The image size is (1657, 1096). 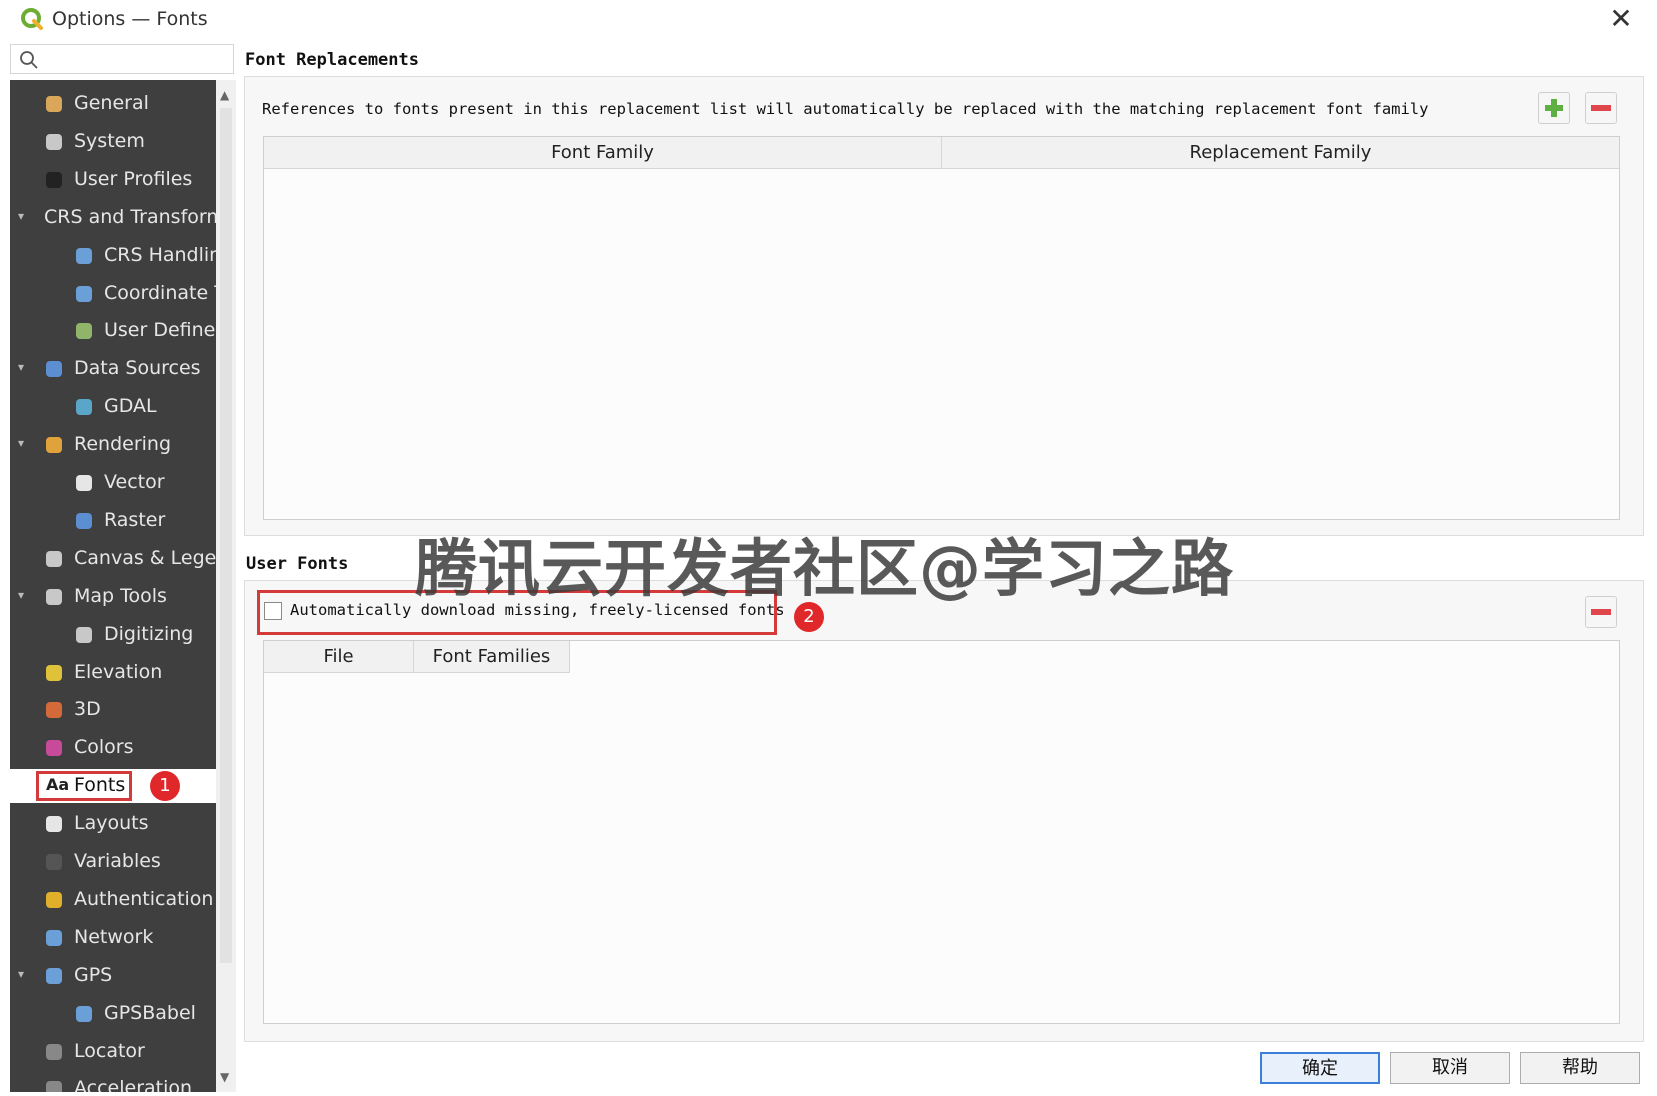 I want to click on system-icon, so click(x=54, y=141).